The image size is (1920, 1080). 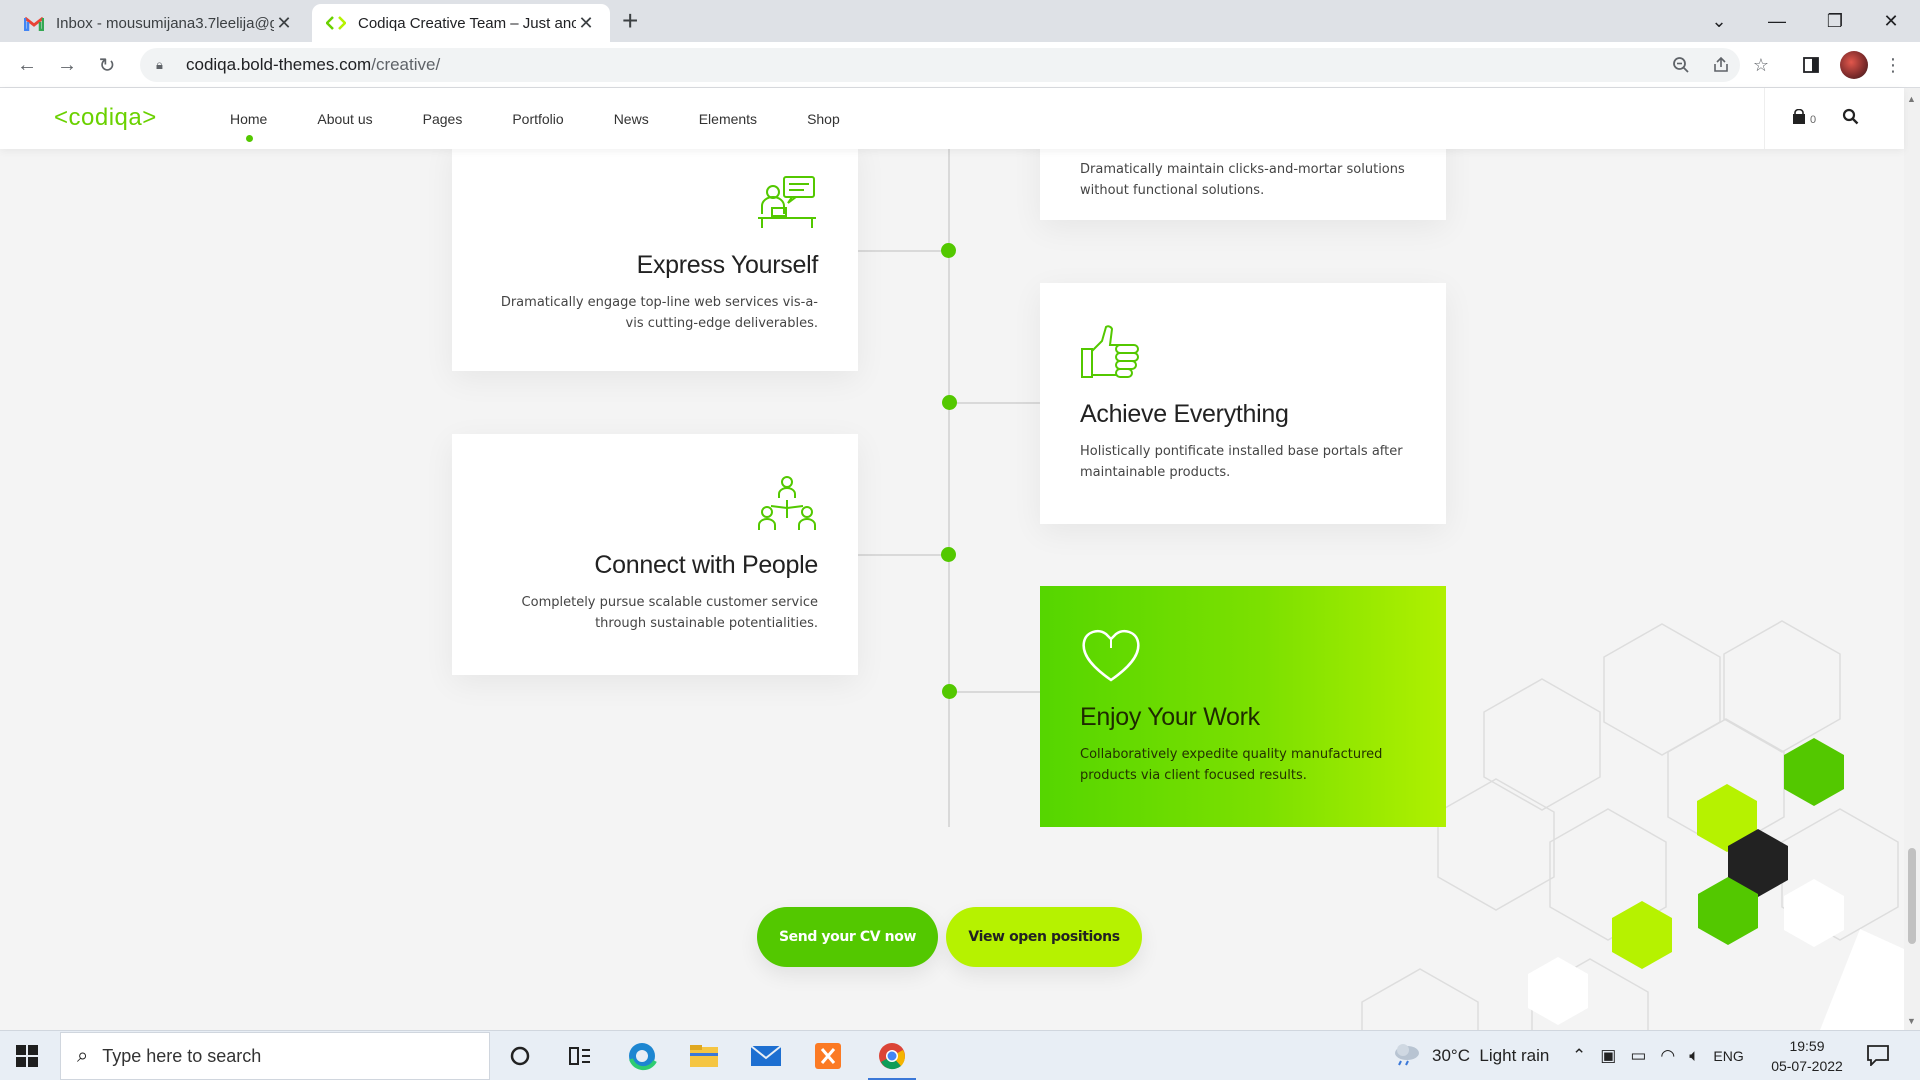 What do you see at coordinates (1407, 1056) in the screenshot?
I see `cloud-rain-icon` at bounding box center [1407, 1056].